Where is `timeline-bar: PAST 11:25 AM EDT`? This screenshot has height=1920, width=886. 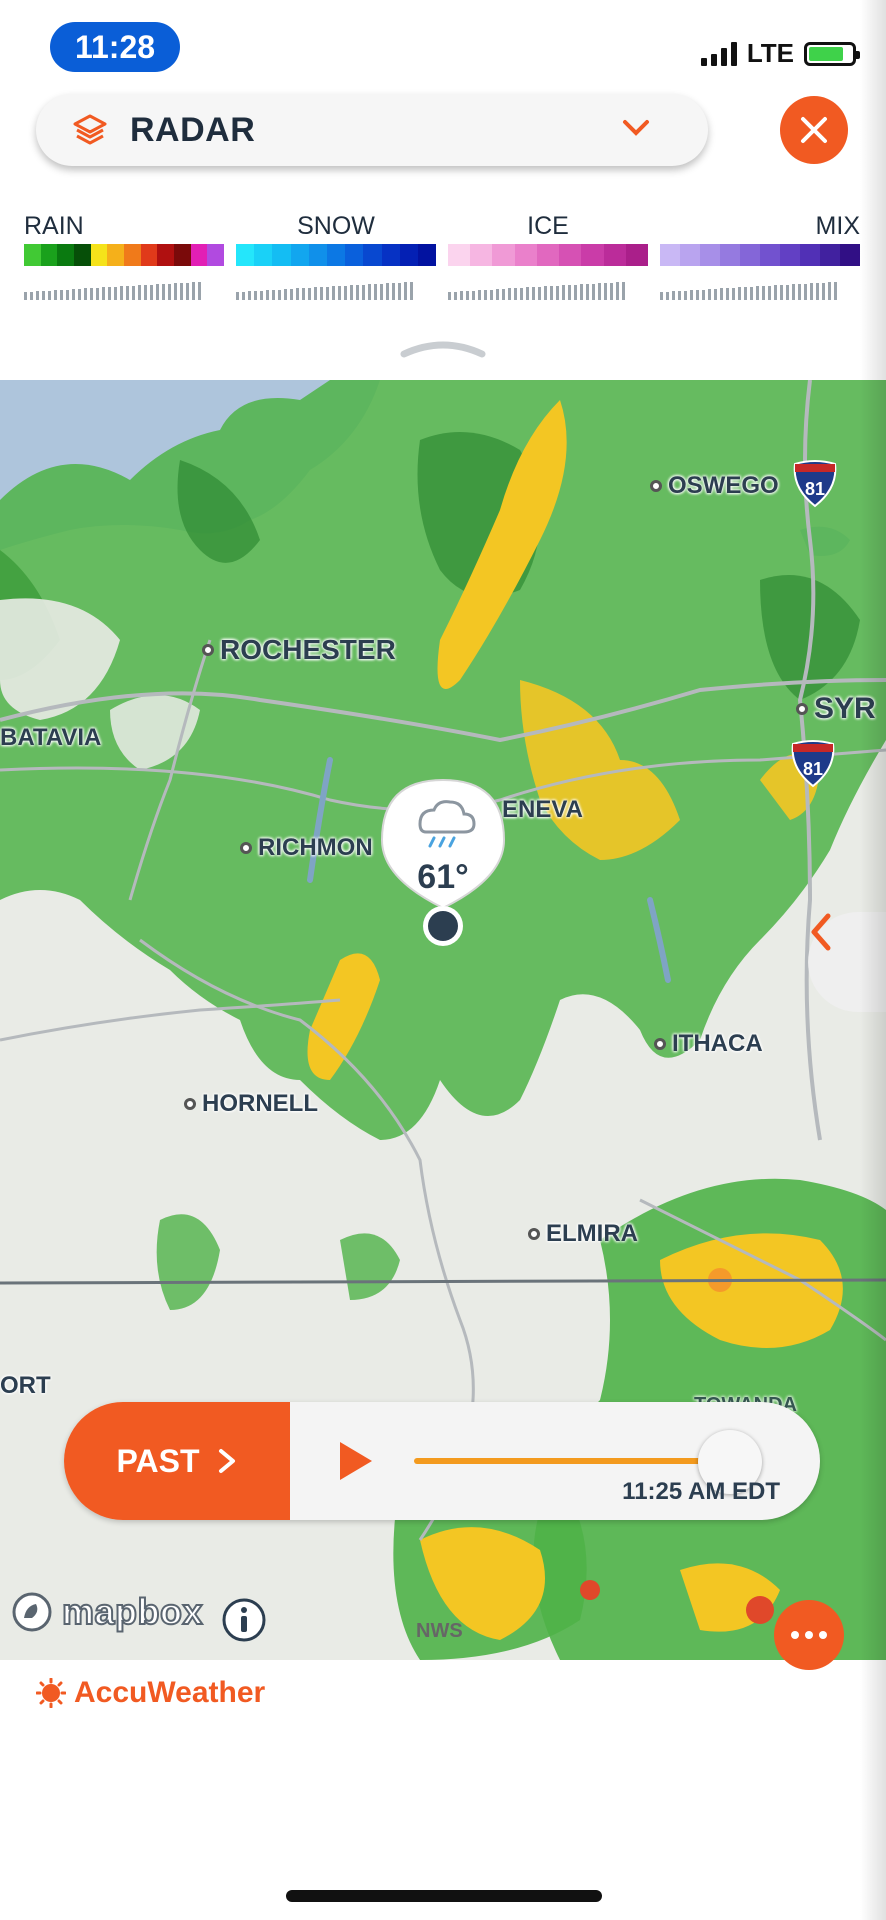
timeline-bar: PAST 11:25 AM EDT is located at coordinates (442, 1461).